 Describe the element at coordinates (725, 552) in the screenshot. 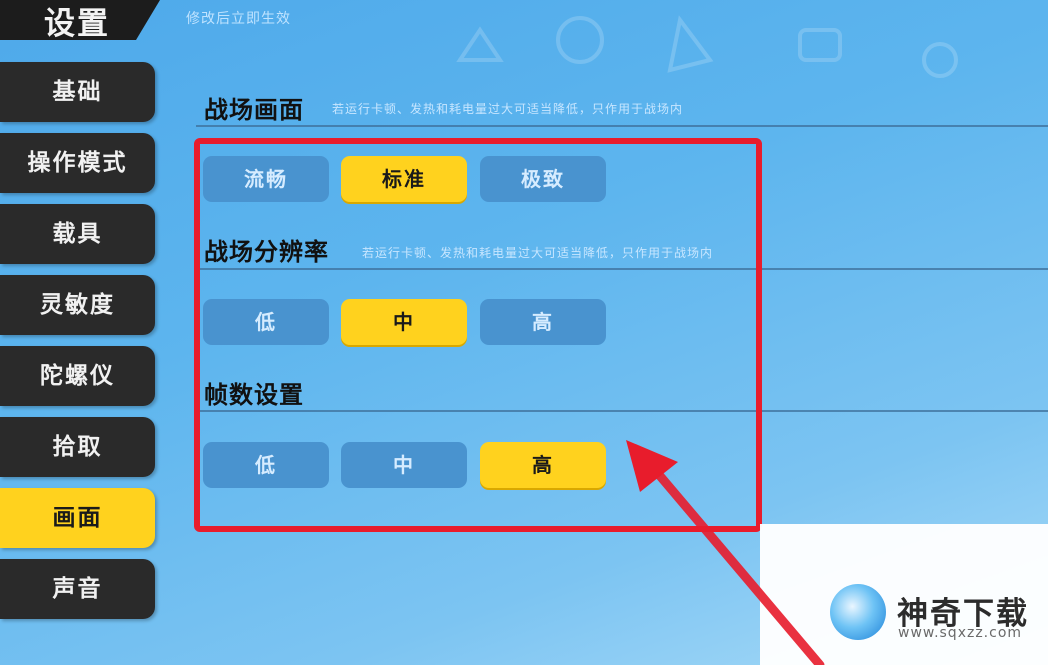

I see `annotation-arrow-icon` at that location.